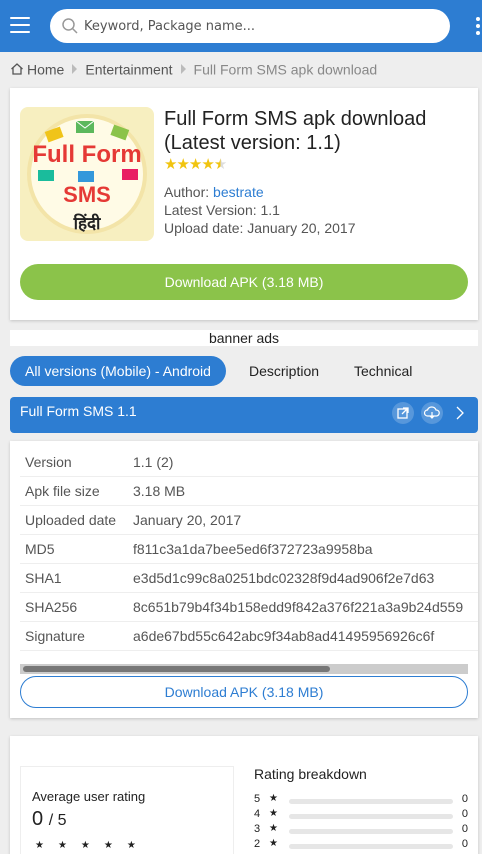  Describe the element at coordinates (20, 25) in the screenshot. I see `menu-icon` at that location.